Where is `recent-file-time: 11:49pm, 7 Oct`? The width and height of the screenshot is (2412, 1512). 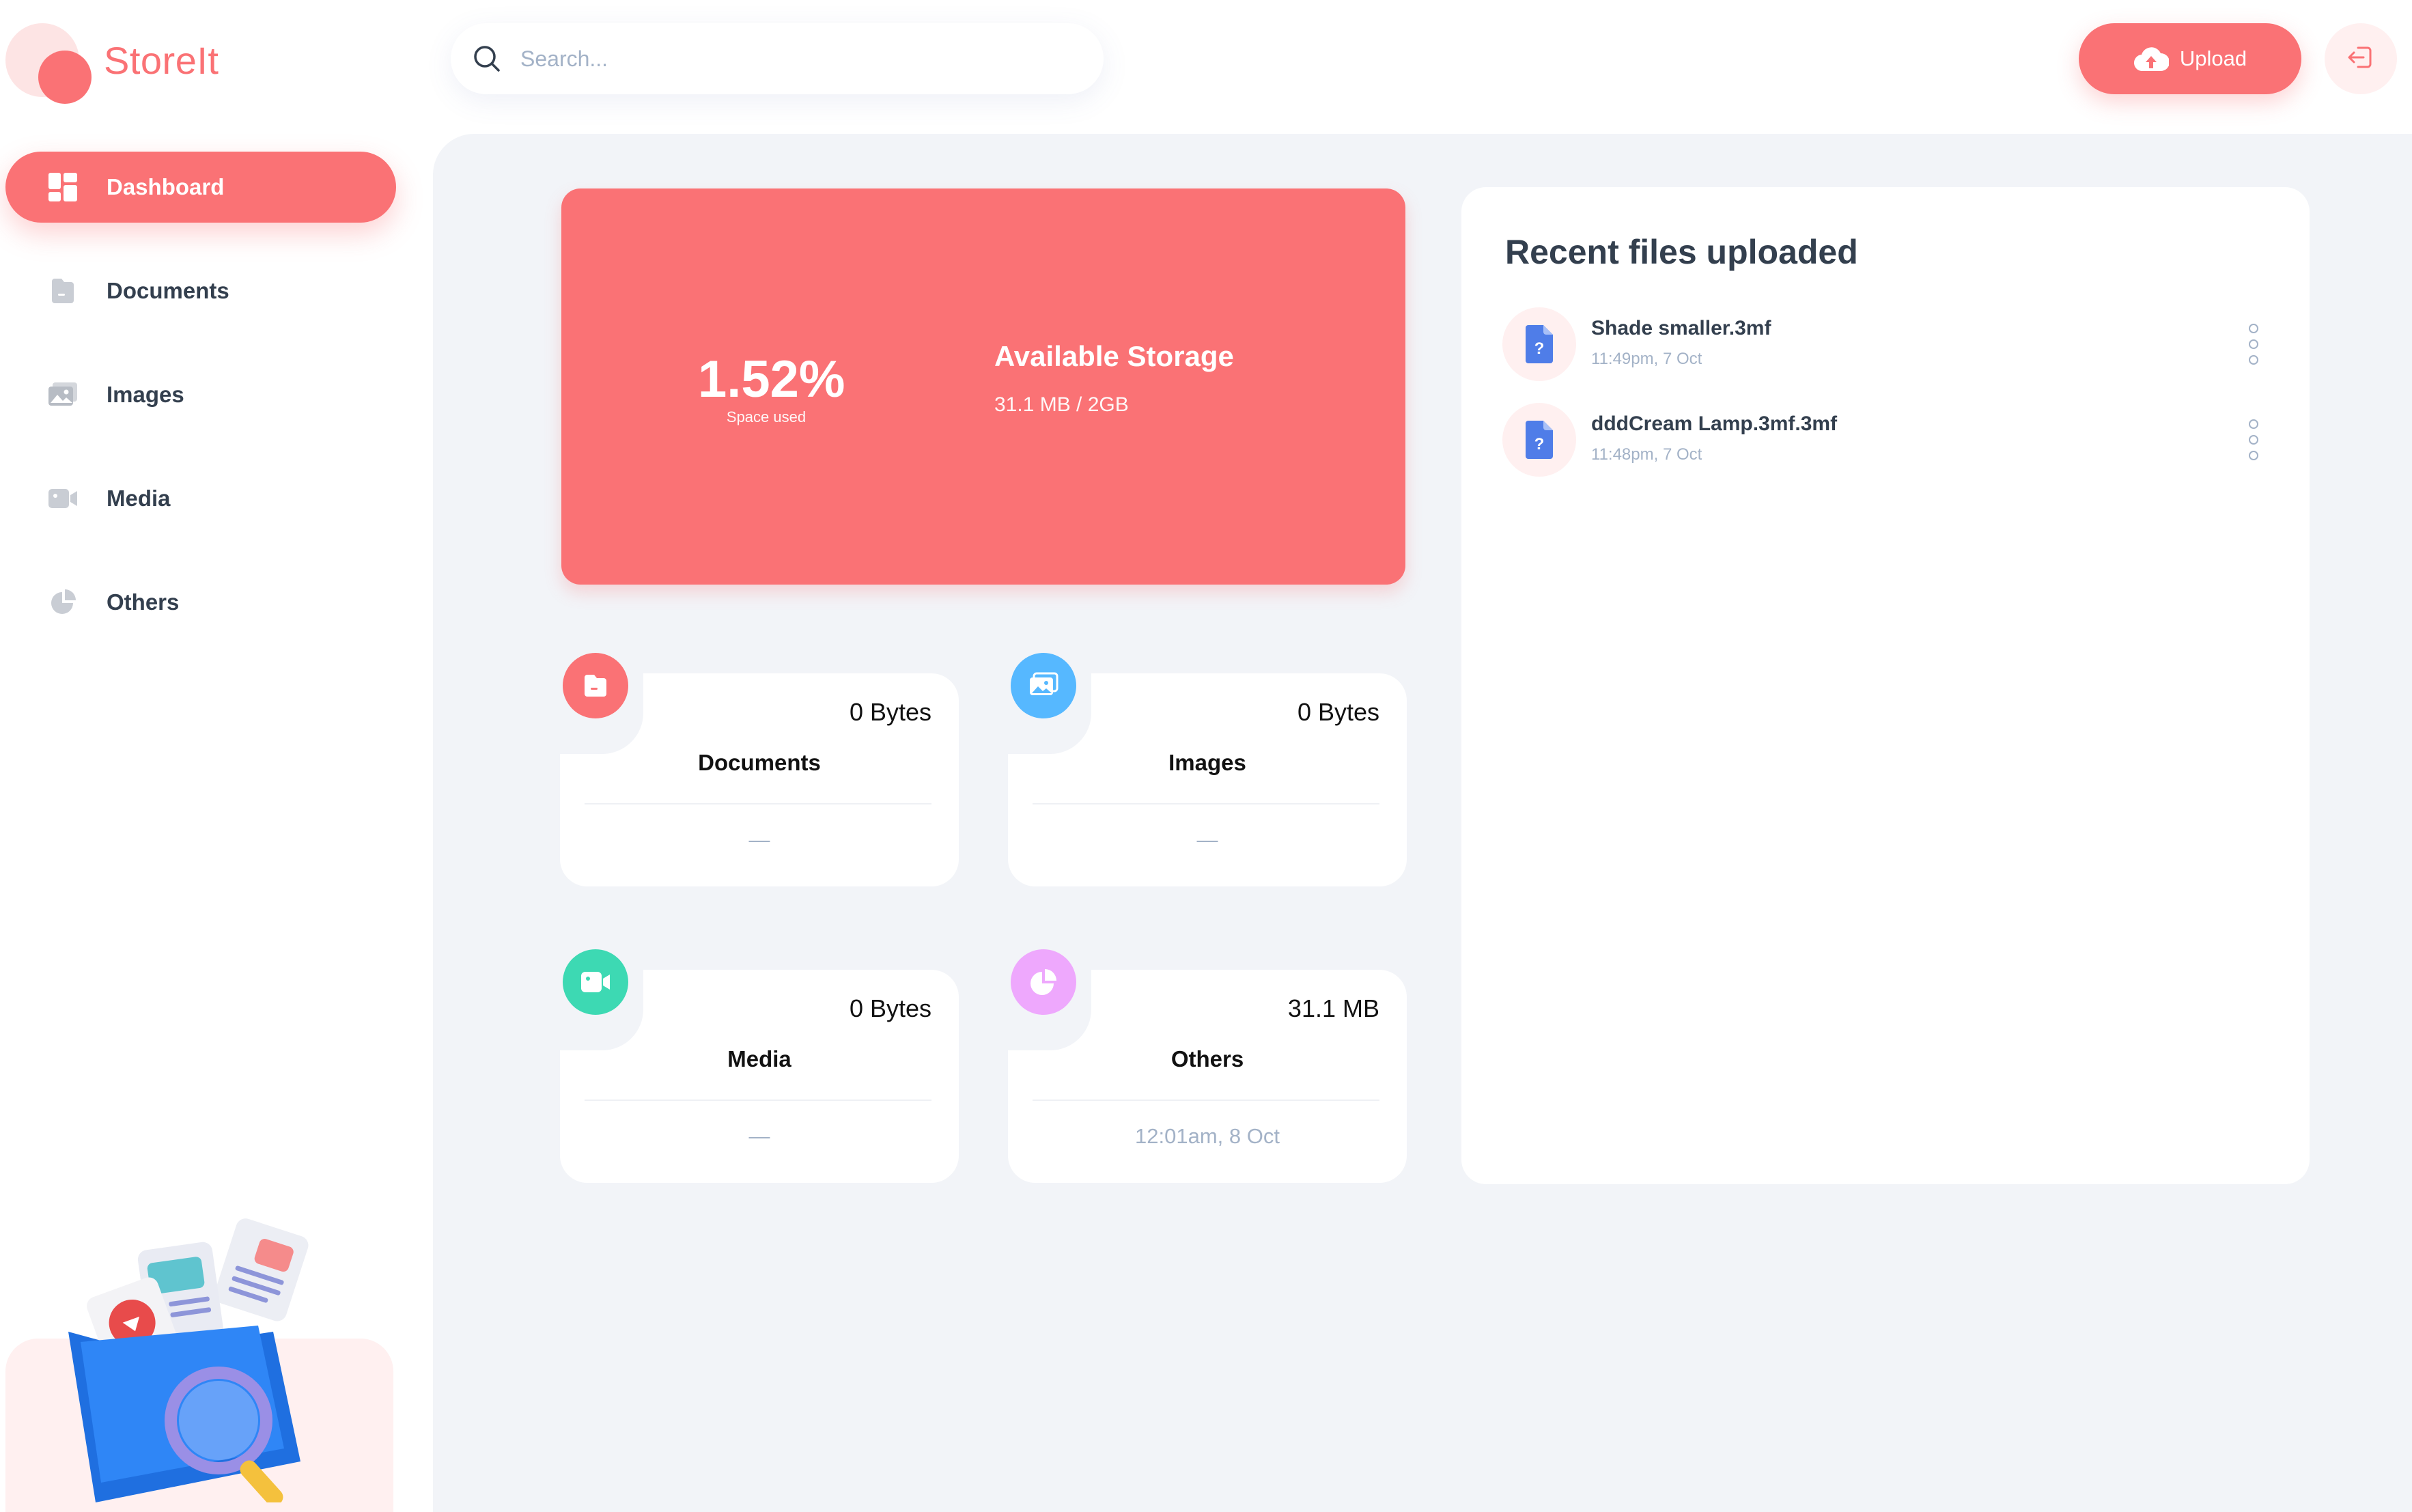
recent-file-time: 11:49pm, 7 Oct is located at coordinates (1646, 359).